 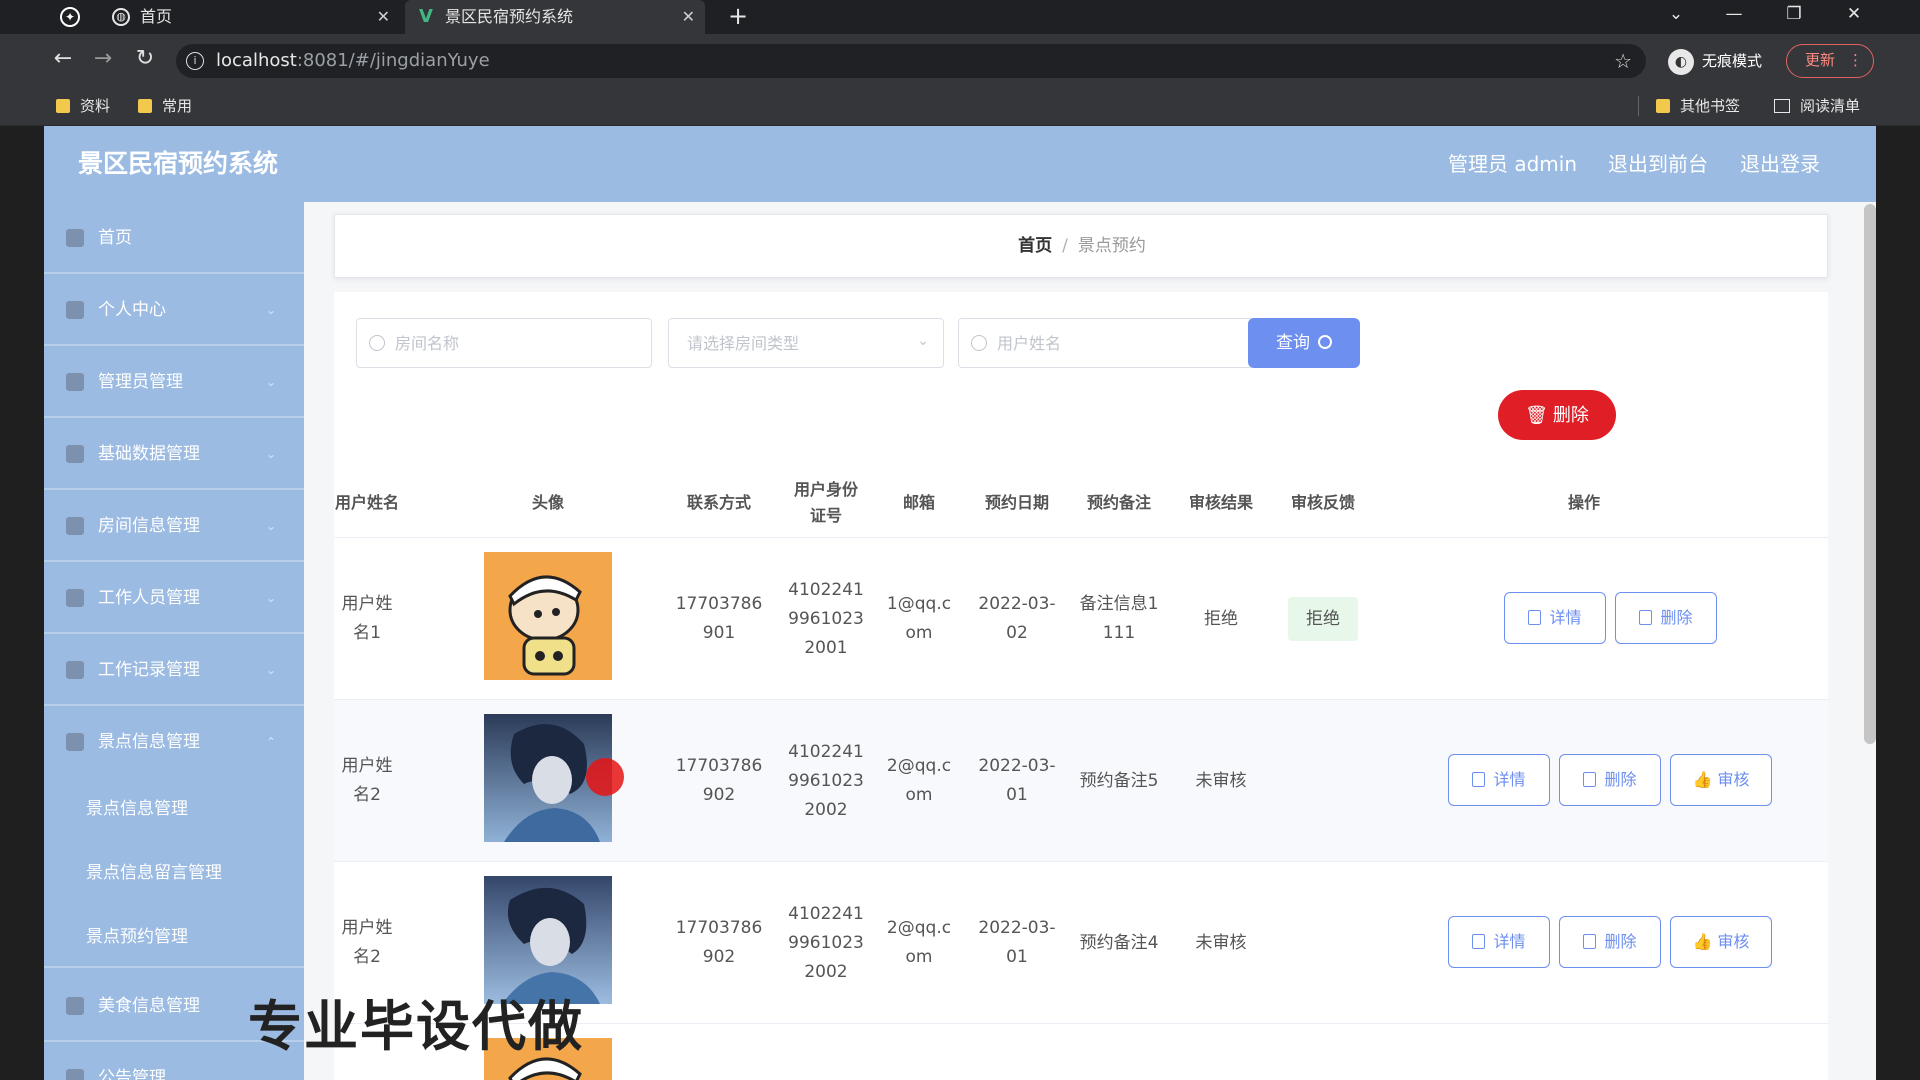 I want to click on cell-review-result: 拒绝, so click(x=1221, y=618).